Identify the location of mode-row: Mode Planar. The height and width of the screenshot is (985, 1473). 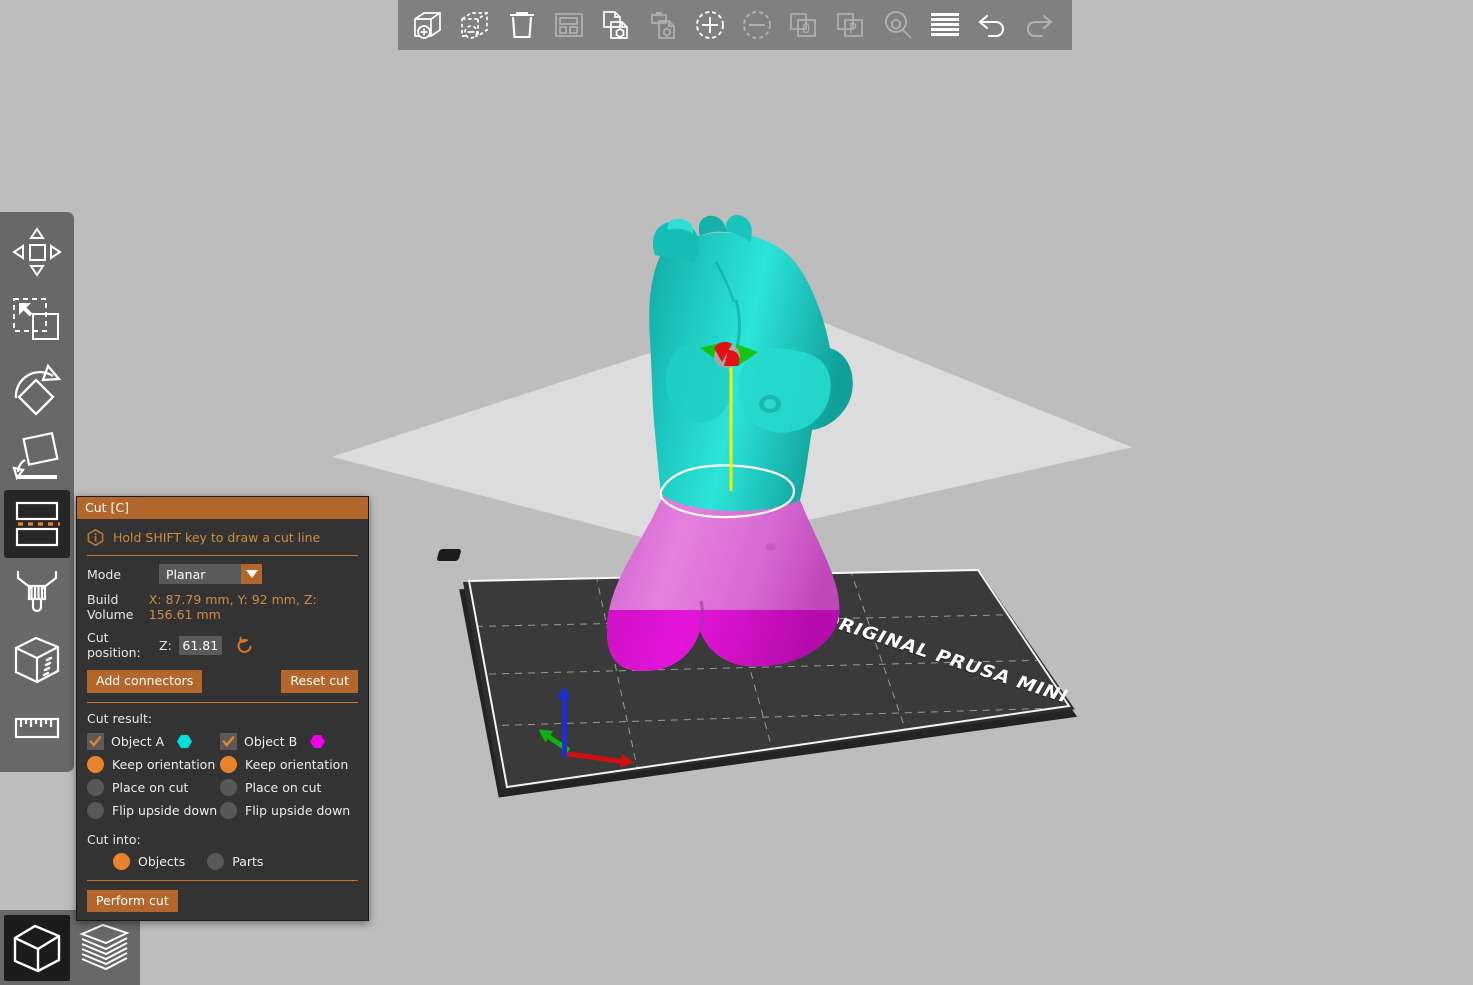
(222, 574).